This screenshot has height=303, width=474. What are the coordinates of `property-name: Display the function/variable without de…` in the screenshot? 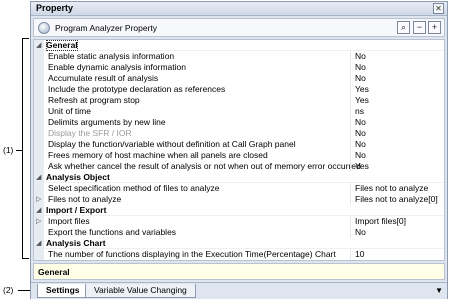 It's located at (172, 144).